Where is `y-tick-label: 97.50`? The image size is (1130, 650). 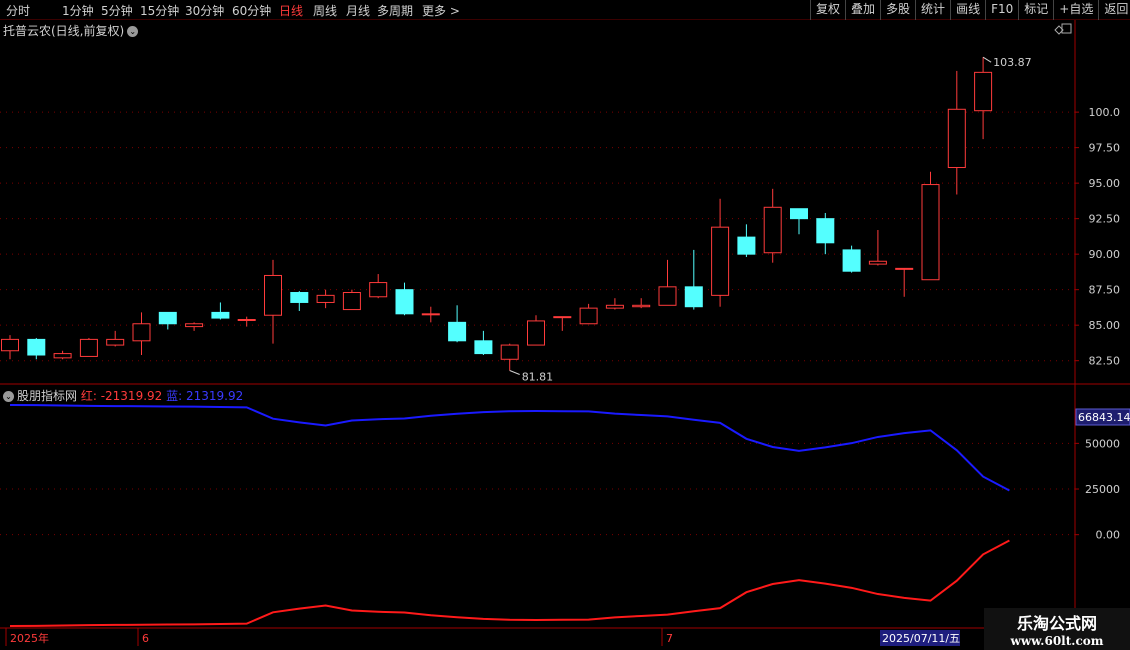
y-tick-label: 97.50 is located at coordinates (1105, 148).